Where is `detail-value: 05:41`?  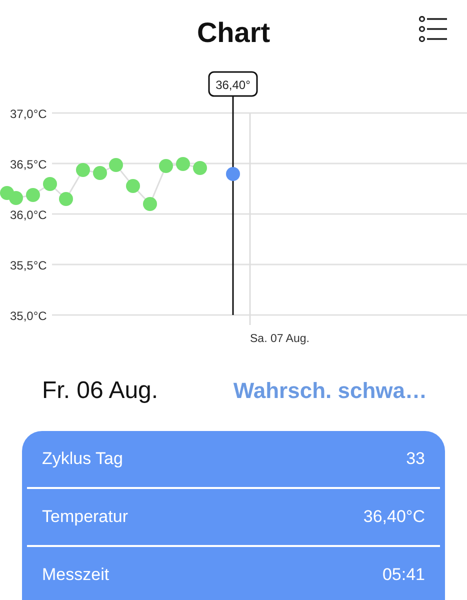 detail-value: 05:41 is located at coordinates (403, 575).